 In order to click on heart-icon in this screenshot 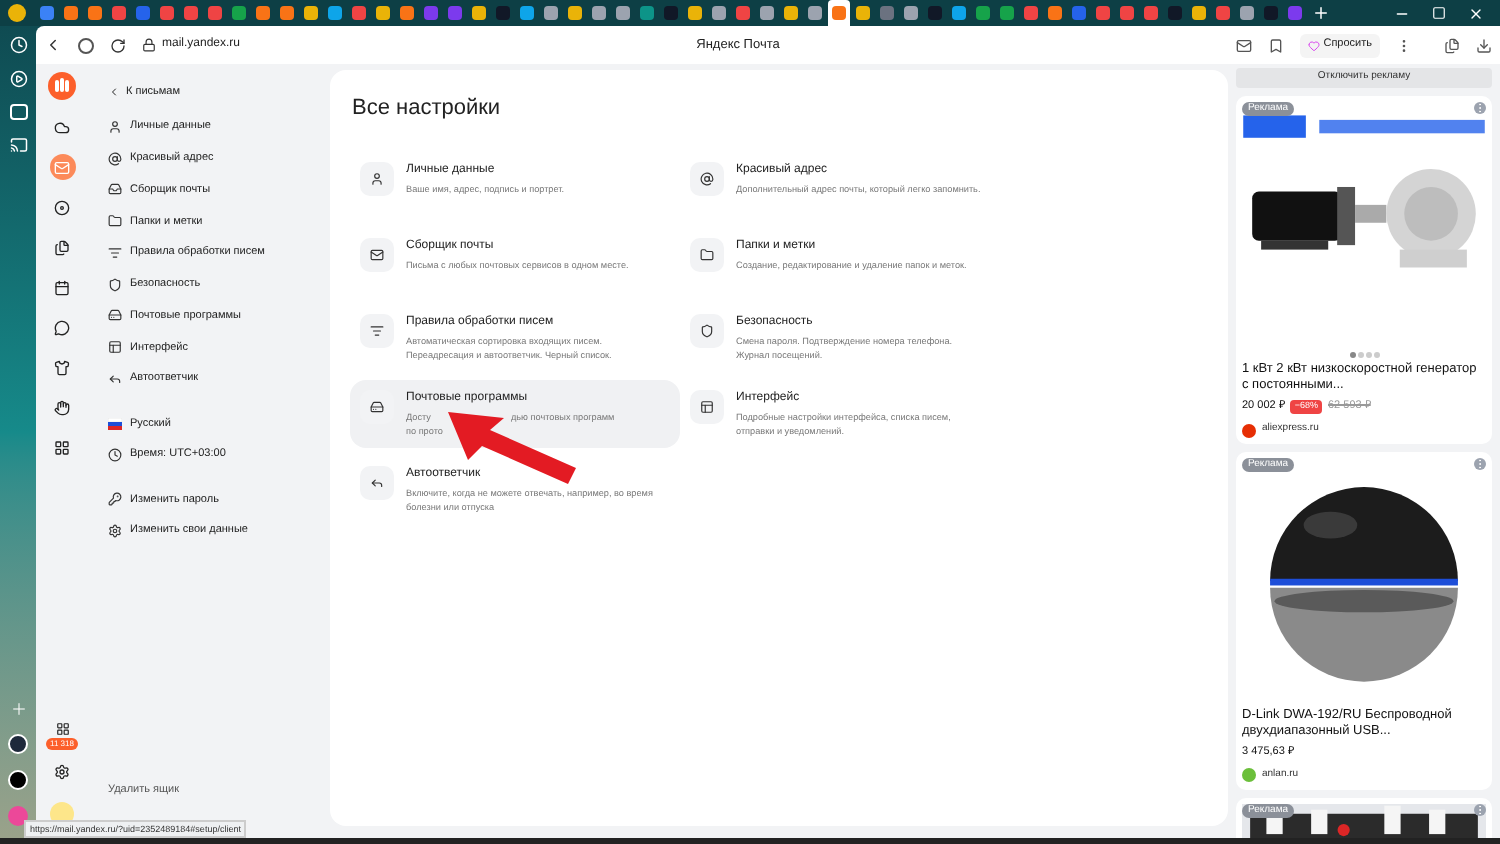, I will do `click(1313, 45)`.